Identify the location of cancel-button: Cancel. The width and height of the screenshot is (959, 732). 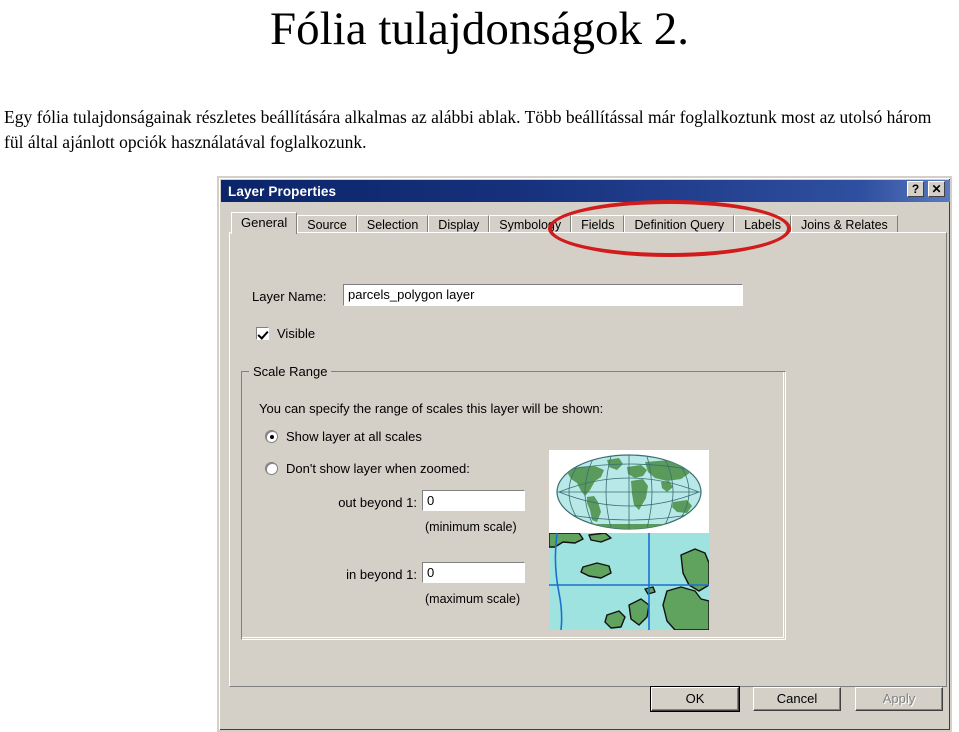
(797, 699).